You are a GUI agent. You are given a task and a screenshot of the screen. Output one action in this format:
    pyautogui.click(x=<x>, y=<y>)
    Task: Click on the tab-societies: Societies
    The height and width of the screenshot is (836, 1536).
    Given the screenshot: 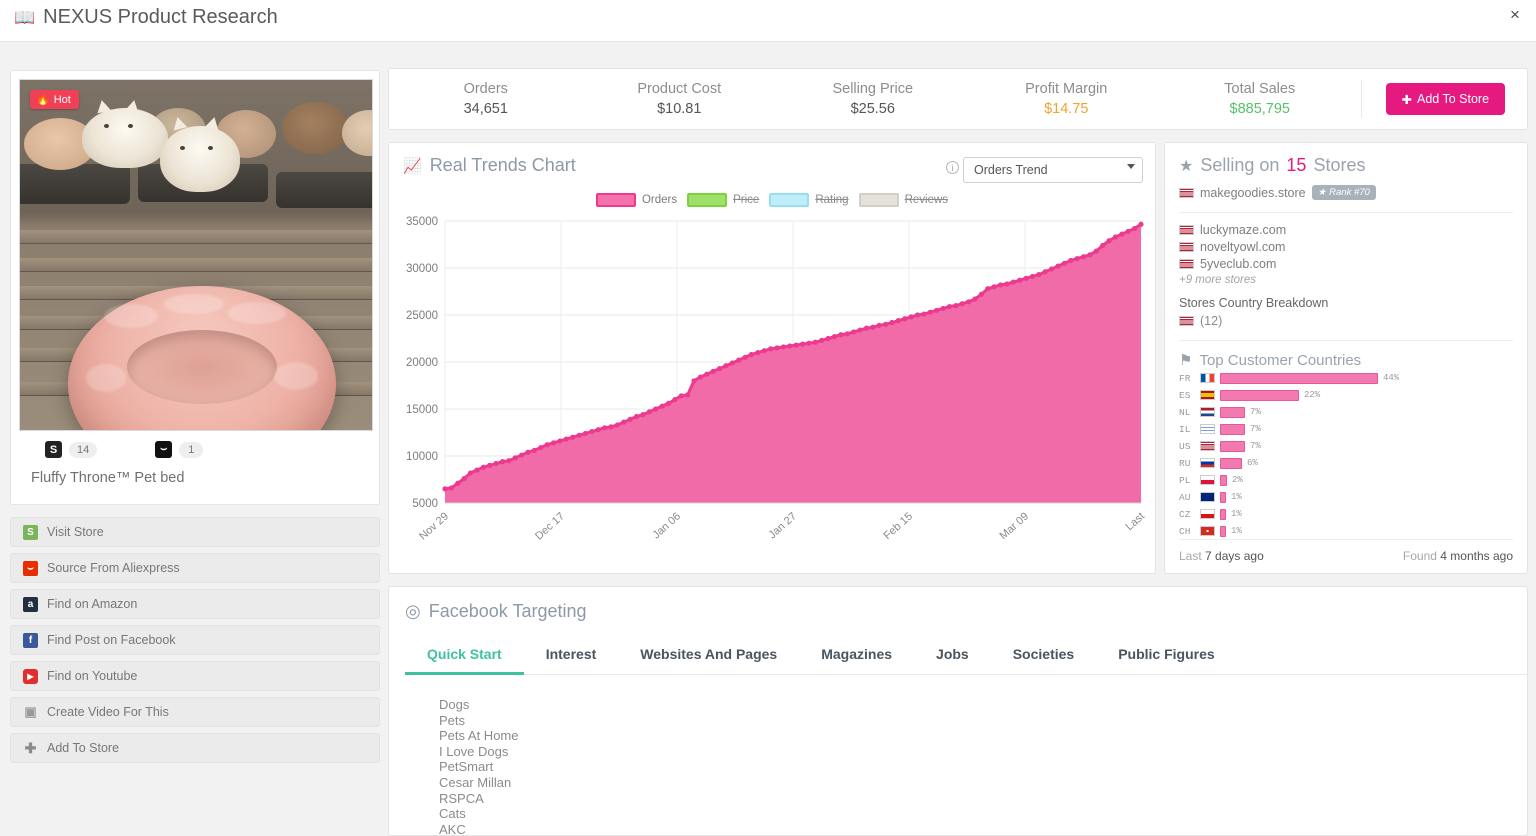 What is the action you would take?
    pyautogui.click(x=1043, y=656)
    